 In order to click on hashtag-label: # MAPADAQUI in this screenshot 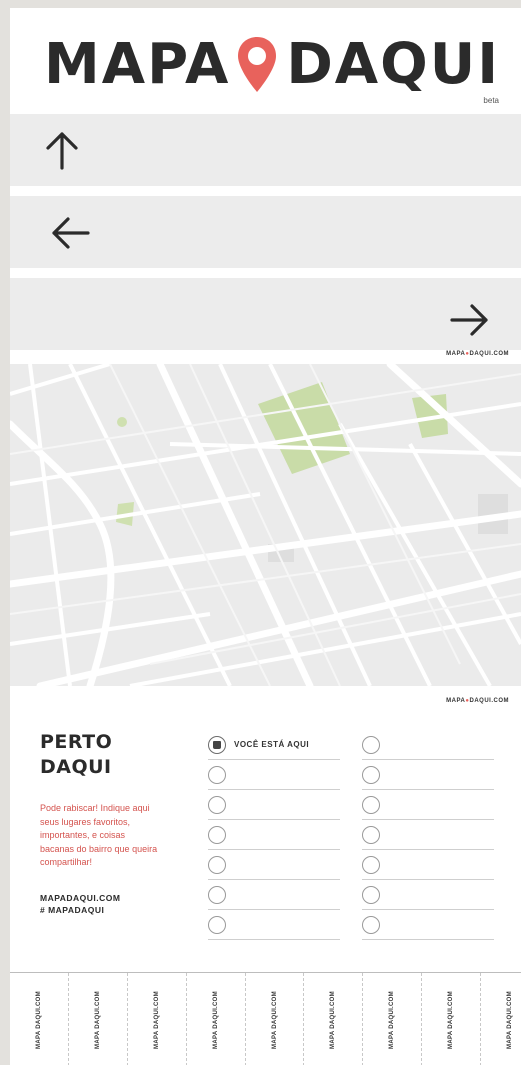, I will do `click(72, 909)`.